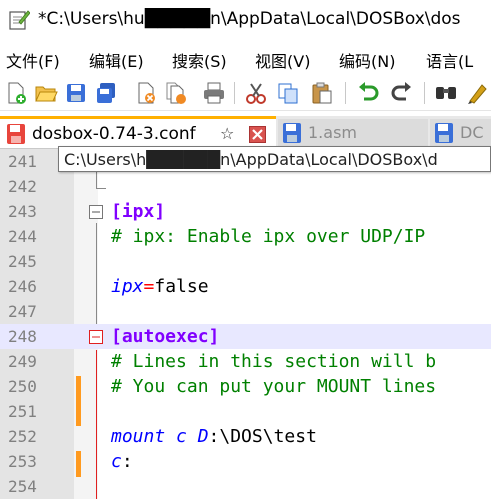 This screenshot has width=491, height=499. What do you see at coordinates (22, 261) in the screenshot?
I see `line-number: 245` at bounding box center [22, 261].